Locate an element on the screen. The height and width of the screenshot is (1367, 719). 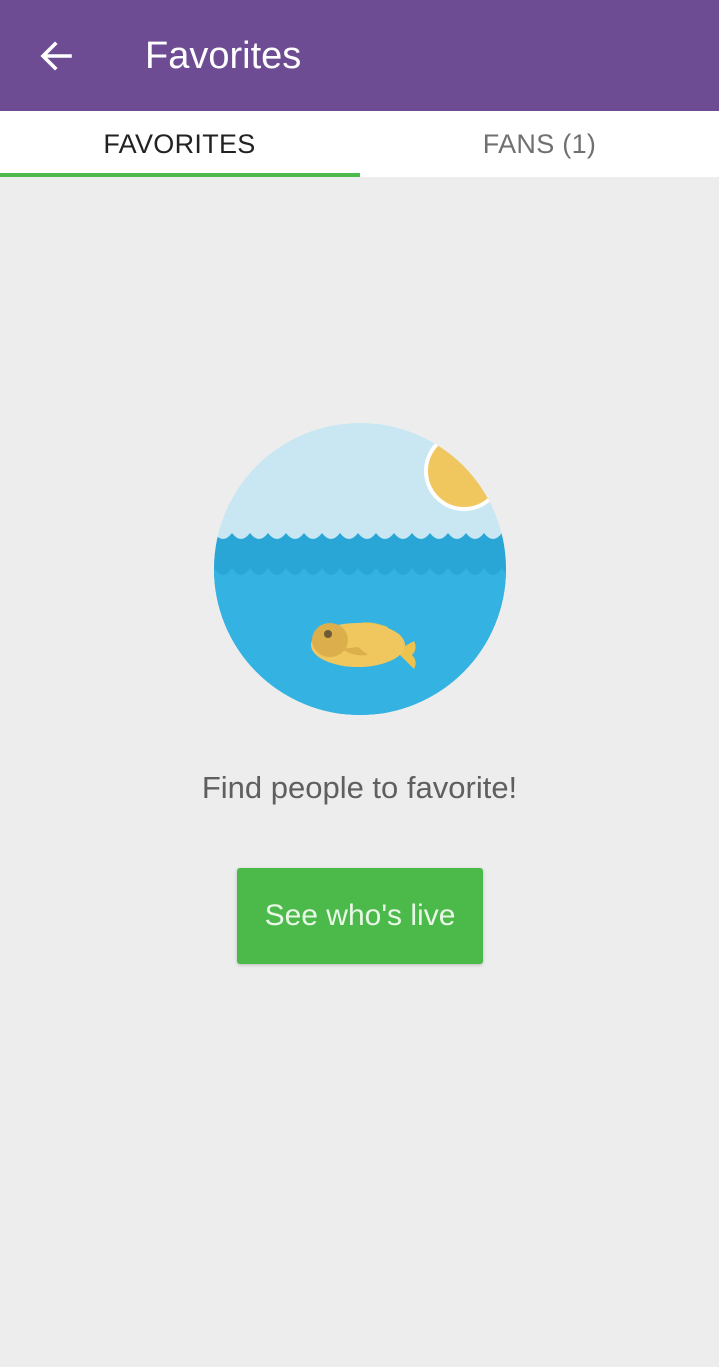
tab-fans: FANS (1) is located at coordinates (539, 144).